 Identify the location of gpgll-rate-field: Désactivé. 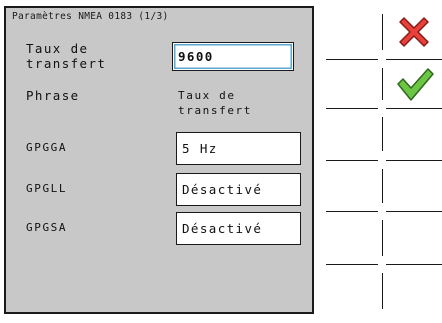
(238, 189).